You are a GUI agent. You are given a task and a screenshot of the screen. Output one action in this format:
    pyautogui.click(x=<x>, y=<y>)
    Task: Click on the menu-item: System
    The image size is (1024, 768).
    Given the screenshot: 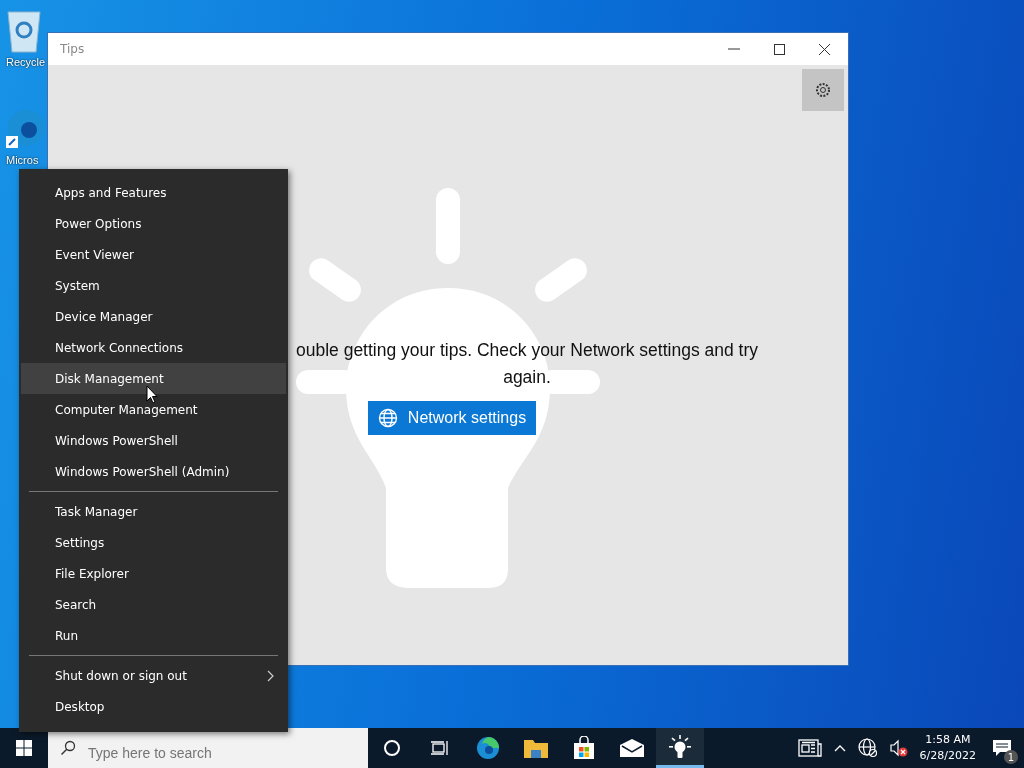 What is the action you would take?
    pyautogui.click(x=153, y=285)
    